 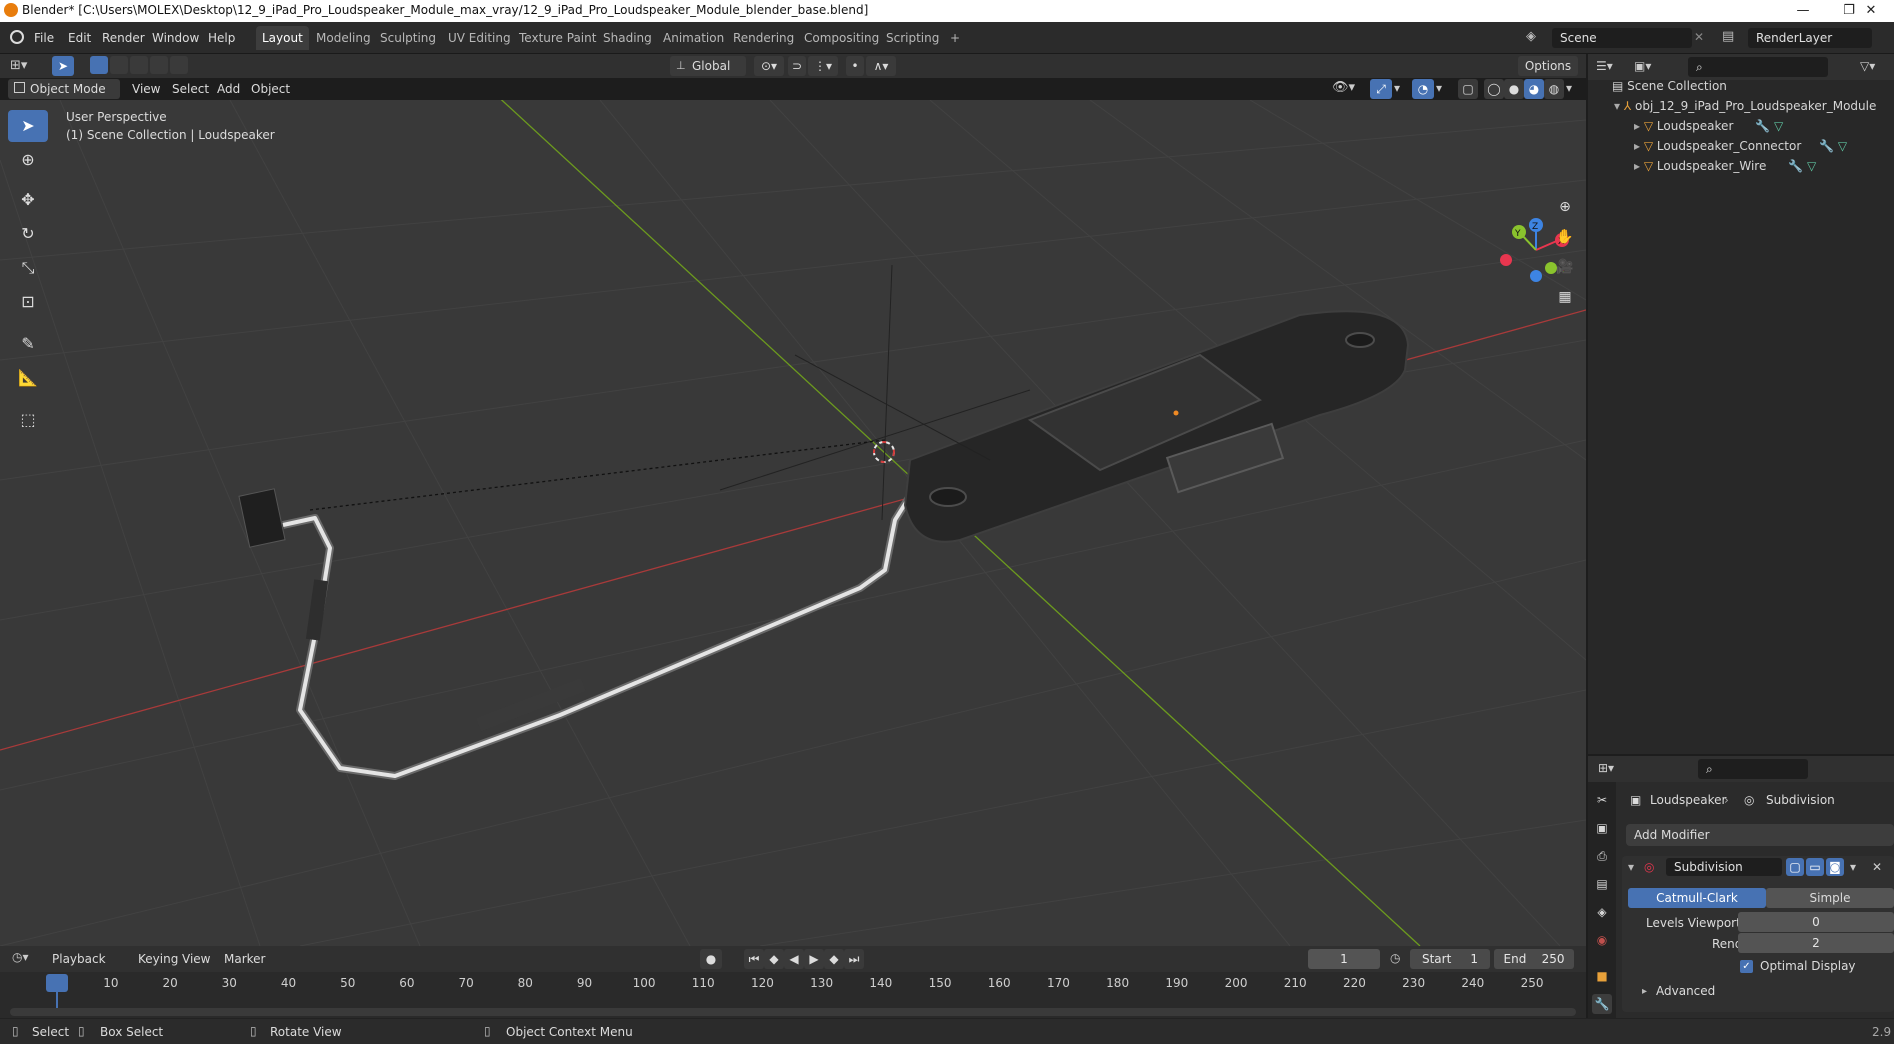 What do you see at coordinates (228, 89) in the screenshot?
I see `menu-add: Add` at bounding box center [228, 89].